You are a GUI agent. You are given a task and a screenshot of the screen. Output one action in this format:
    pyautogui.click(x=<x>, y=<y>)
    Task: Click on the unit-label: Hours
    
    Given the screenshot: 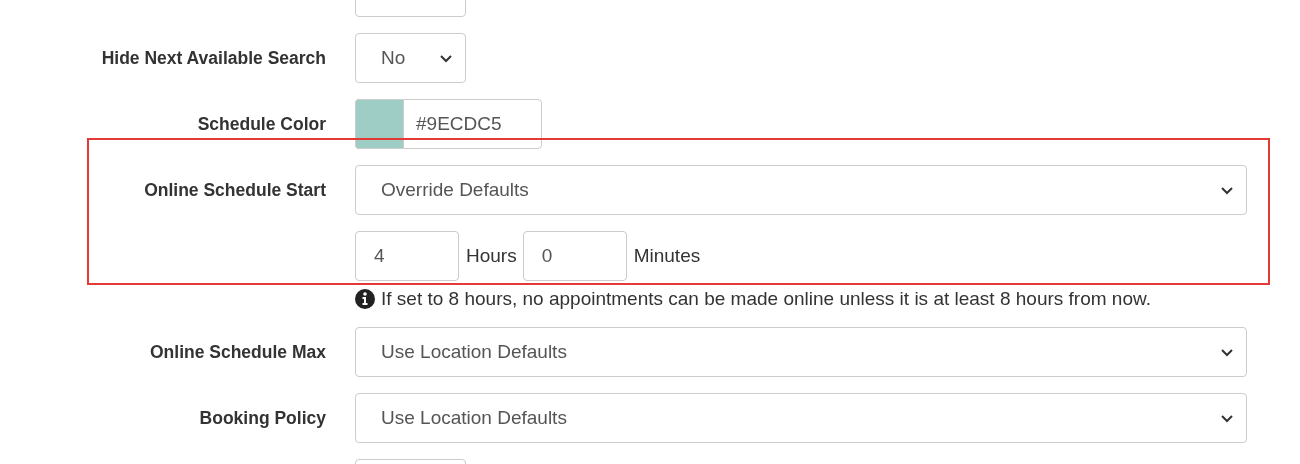 What is the action you would take?
    pyautogui.click(x=491, y=256)
    